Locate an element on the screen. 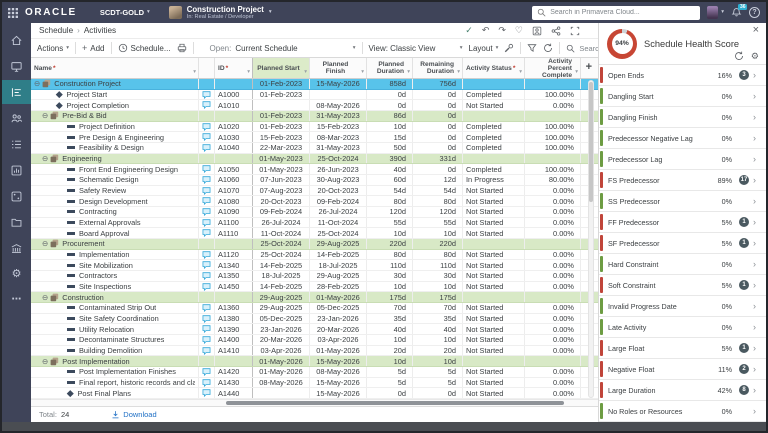 This screenshot has height=433, width=768. remaining-duration-cell: 120d is located at coordinates (438, 212).